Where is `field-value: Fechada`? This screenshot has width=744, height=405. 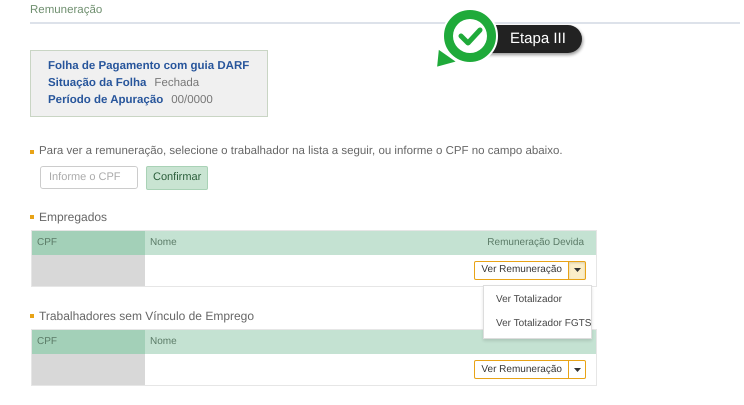 field-value: Fechada is located at coordinates (177, 83).